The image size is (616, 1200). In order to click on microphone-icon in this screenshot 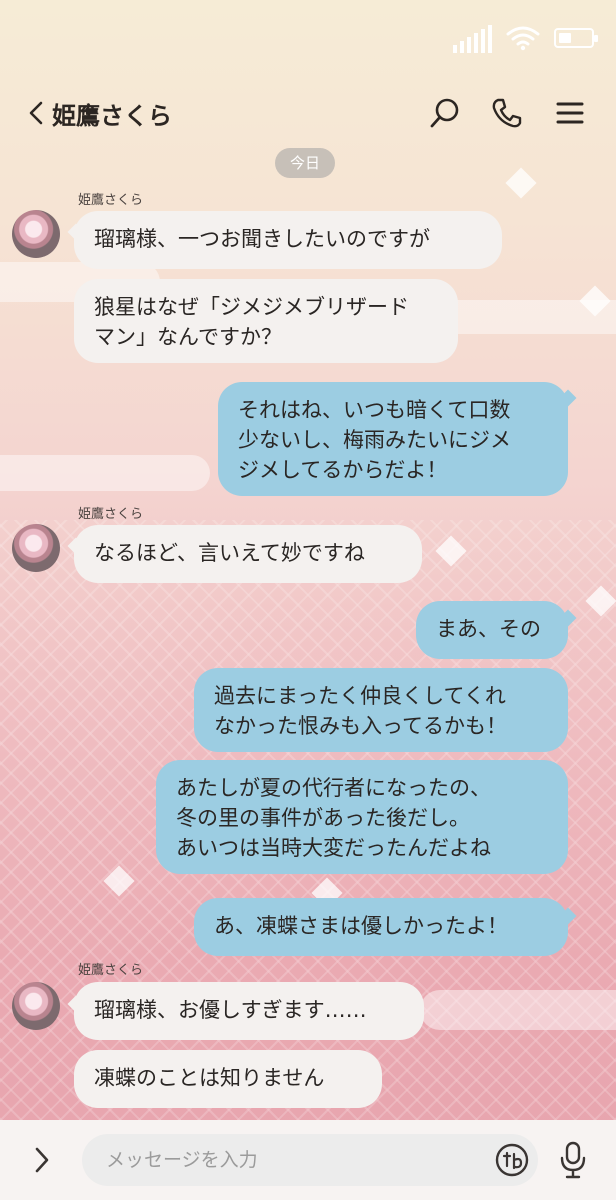, I will do `click(573, 1160)`.